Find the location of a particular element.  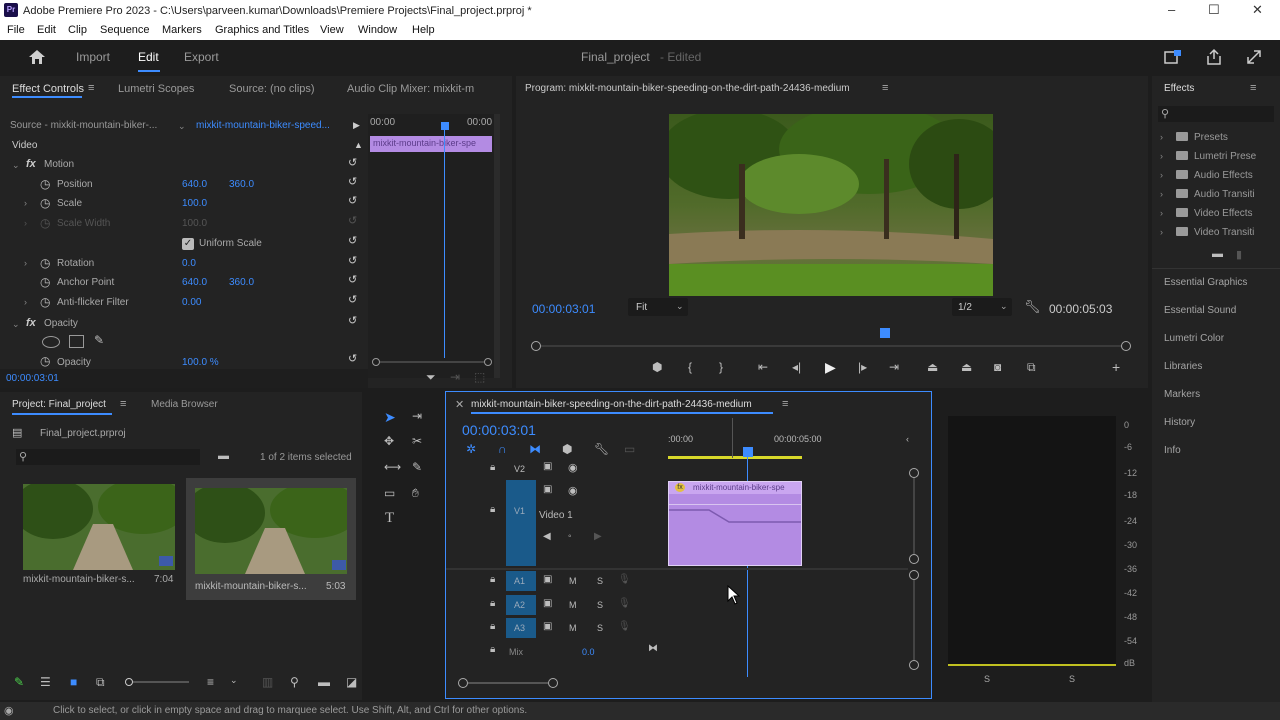

program-playhead is located at coordinates (885, 333).